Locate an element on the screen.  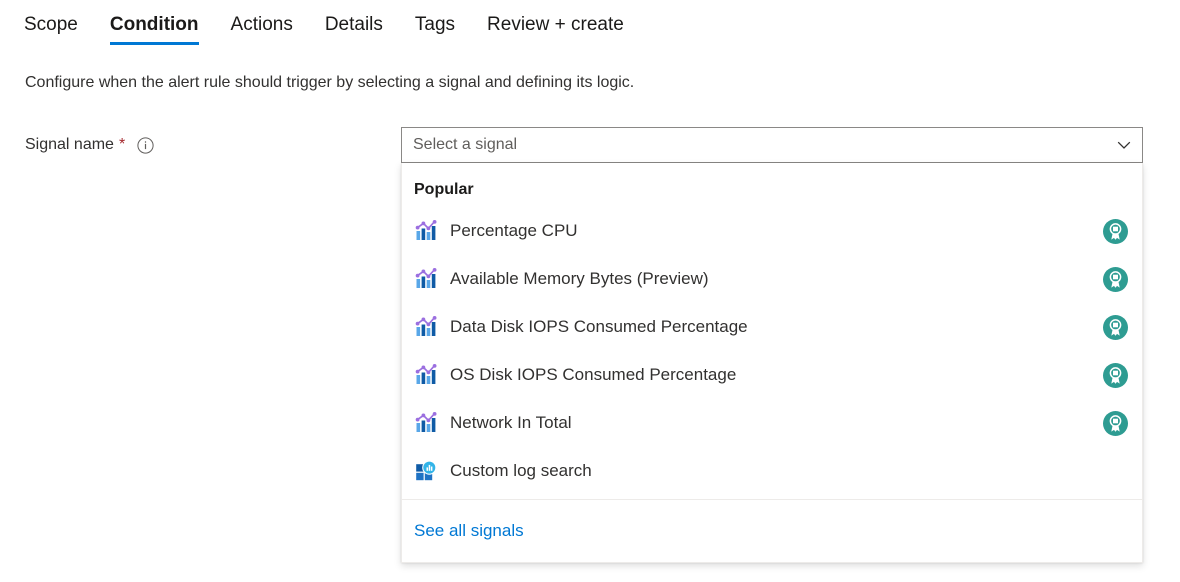
dropdown-group-header: Popular is located at coordinates (444, 189).